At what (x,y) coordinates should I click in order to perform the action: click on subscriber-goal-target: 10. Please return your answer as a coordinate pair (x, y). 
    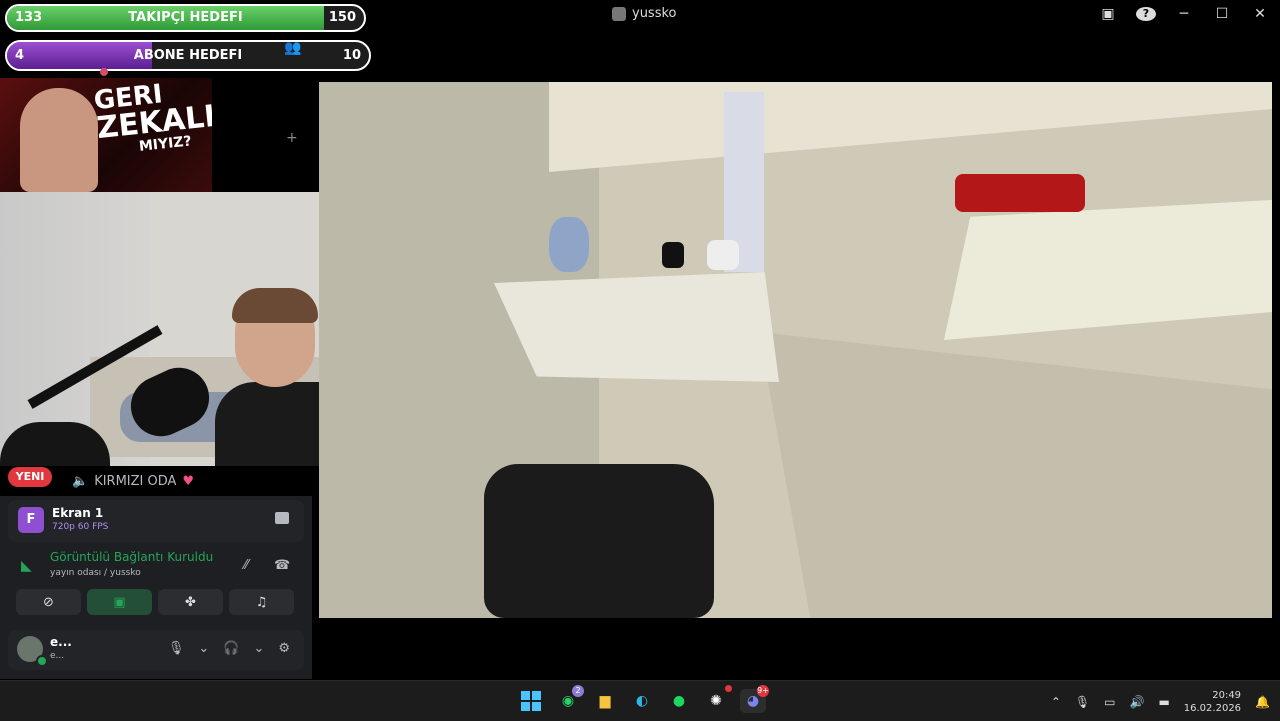
    Looking at the image, I should click on (351, 55).